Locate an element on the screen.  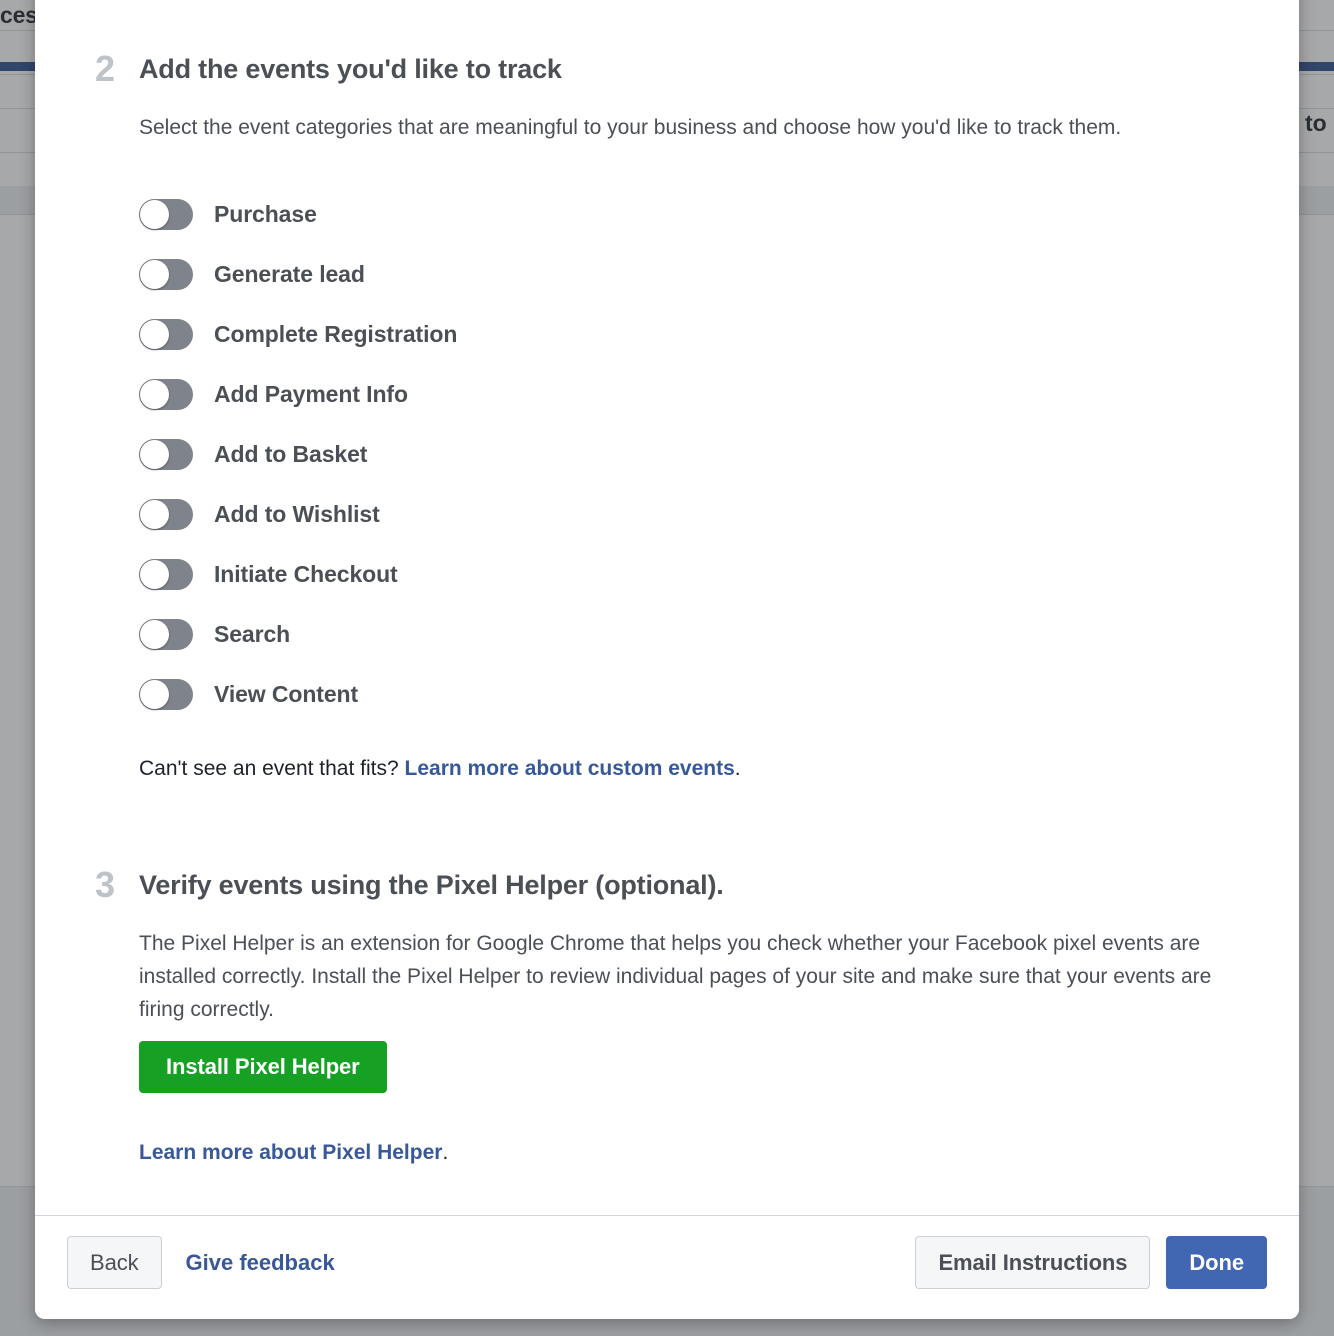
event-label: Complete Registration is located at coordinates (336, 333).